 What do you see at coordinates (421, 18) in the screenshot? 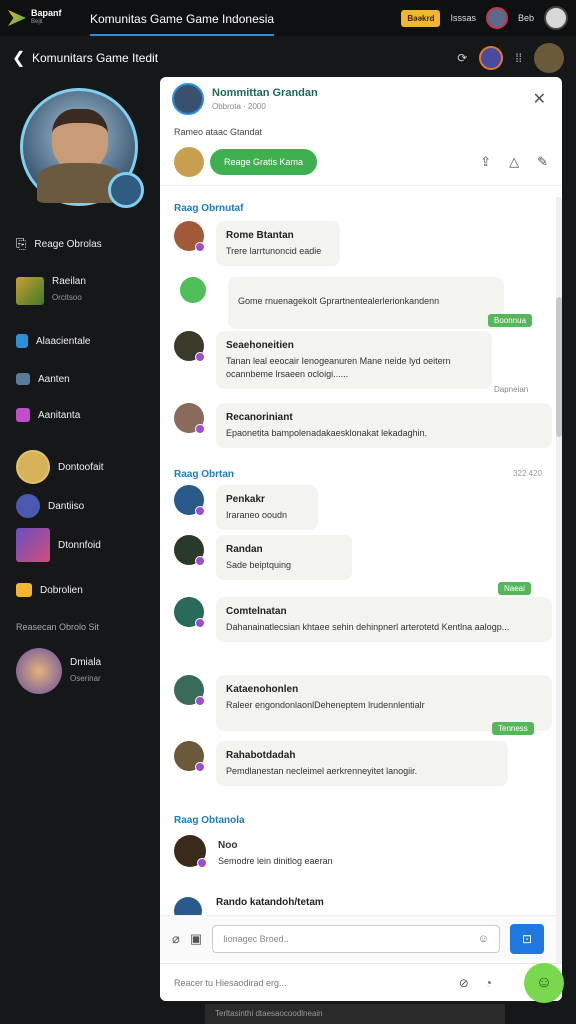
I see `premium-badge: Bəəkrd` at bounding box center [421, 18].